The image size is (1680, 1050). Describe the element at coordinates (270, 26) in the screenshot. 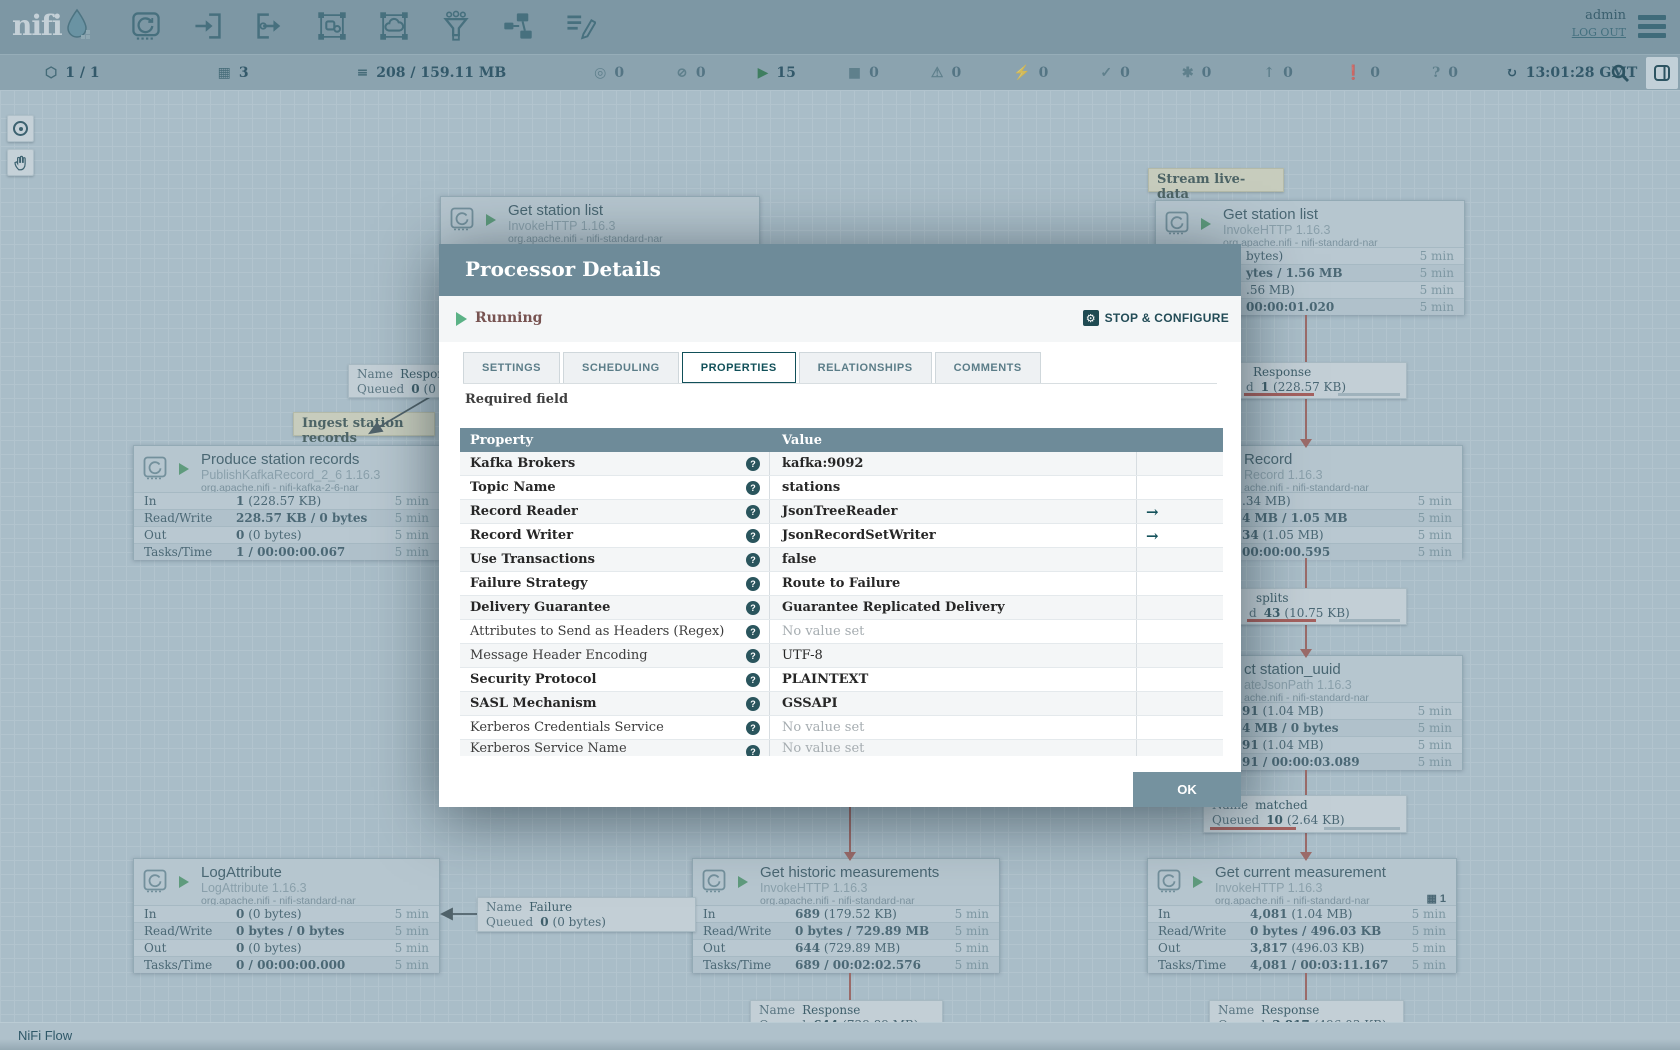

I see `output-port-icon` at that location.